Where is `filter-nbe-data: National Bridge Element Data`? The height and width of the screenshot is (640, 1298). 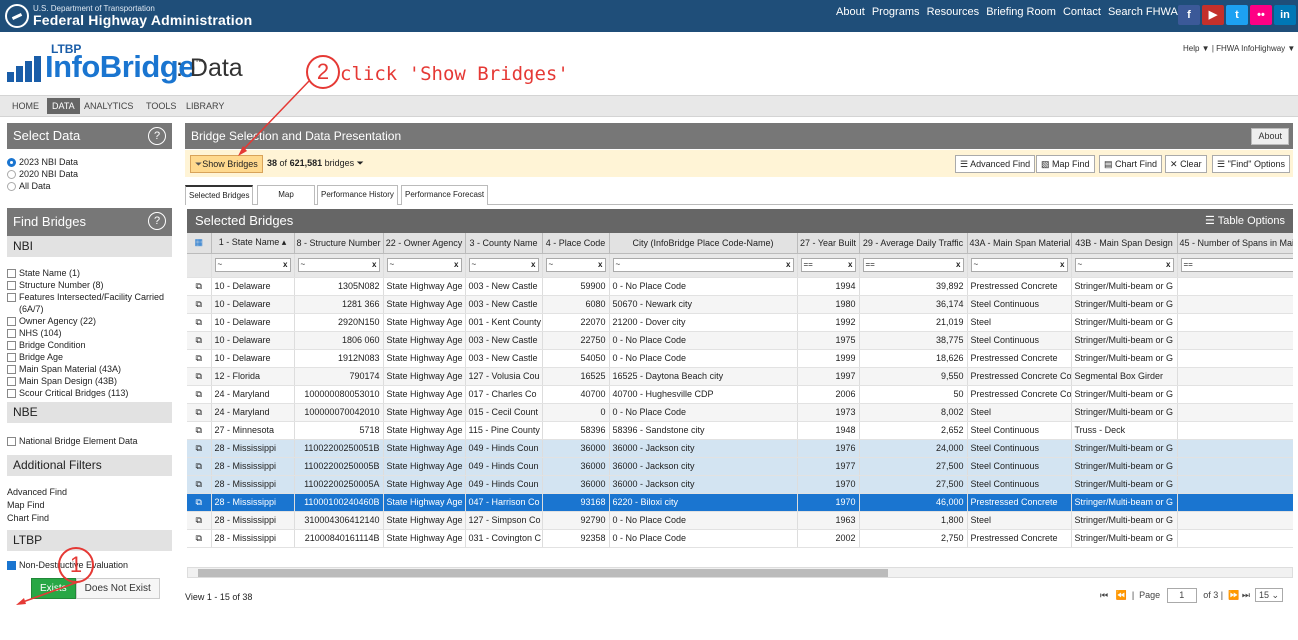 filter-nbe-data: National Bridge Element Data is located at coordinates (89, 441).